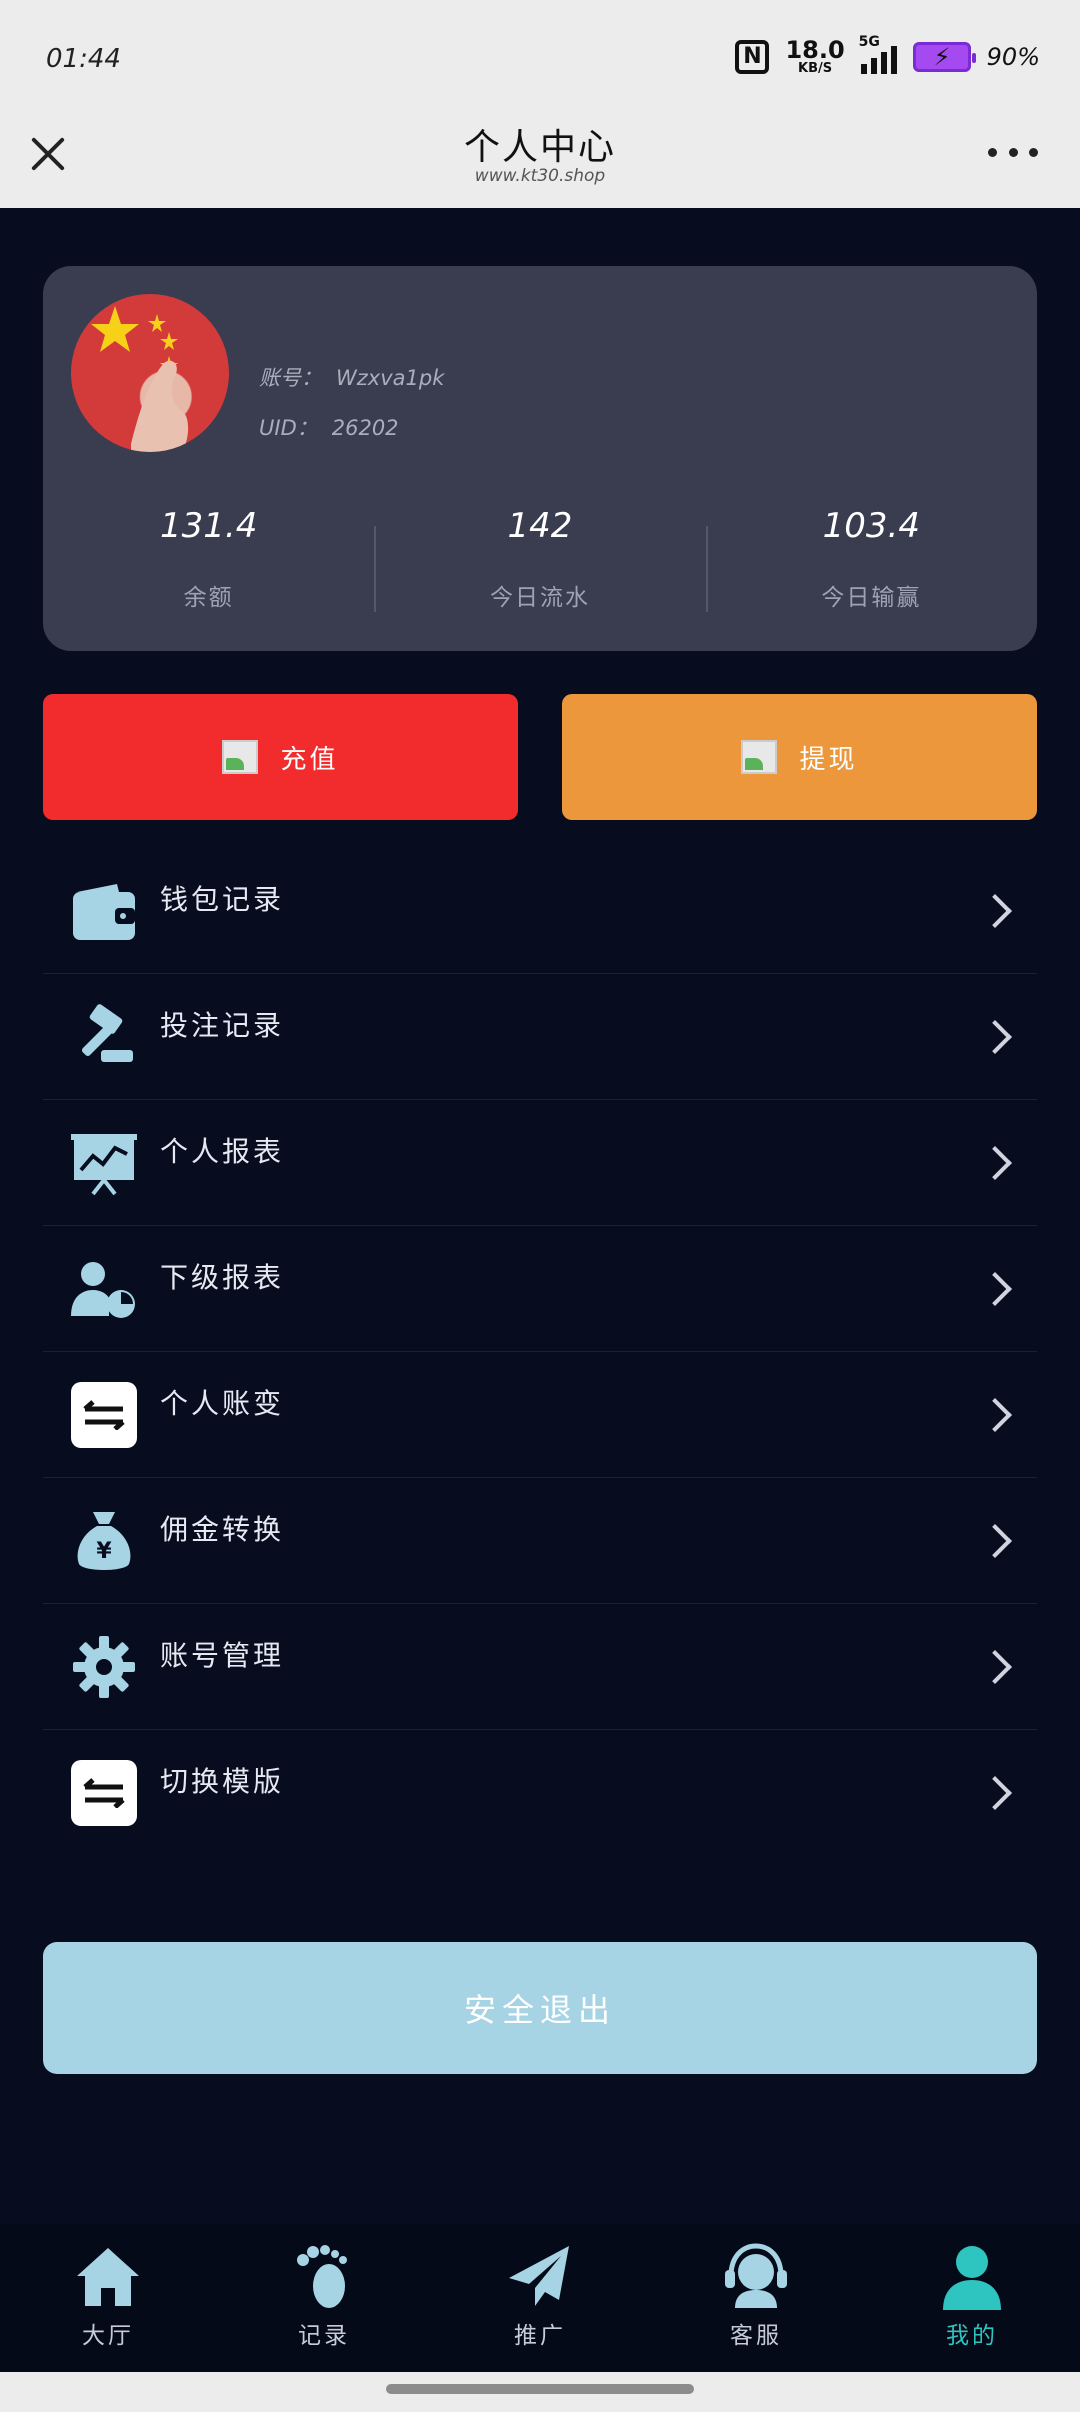 The width and height of the screenshot is (1080, 2412). I want to click on withdraw-button: 提现, so click(799, 757).